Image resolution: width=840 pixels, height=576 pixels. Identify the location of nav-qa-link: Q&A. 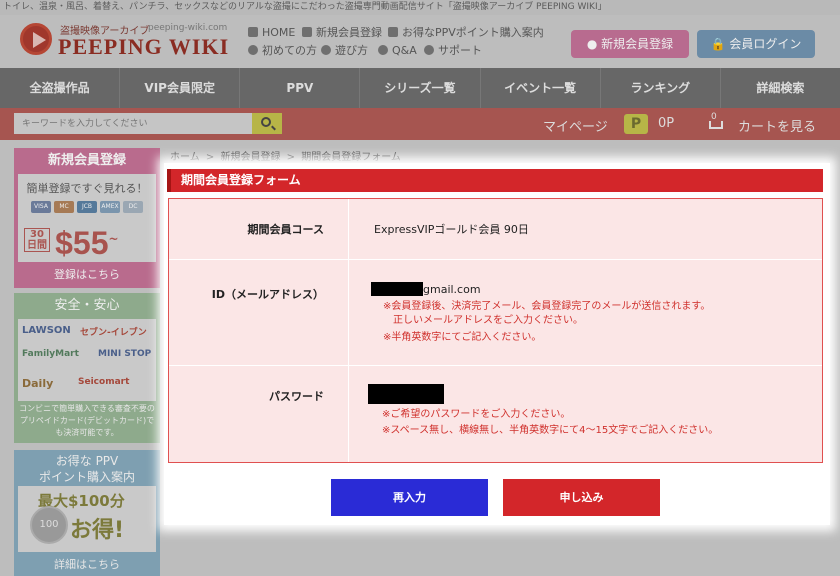
(397, 51).